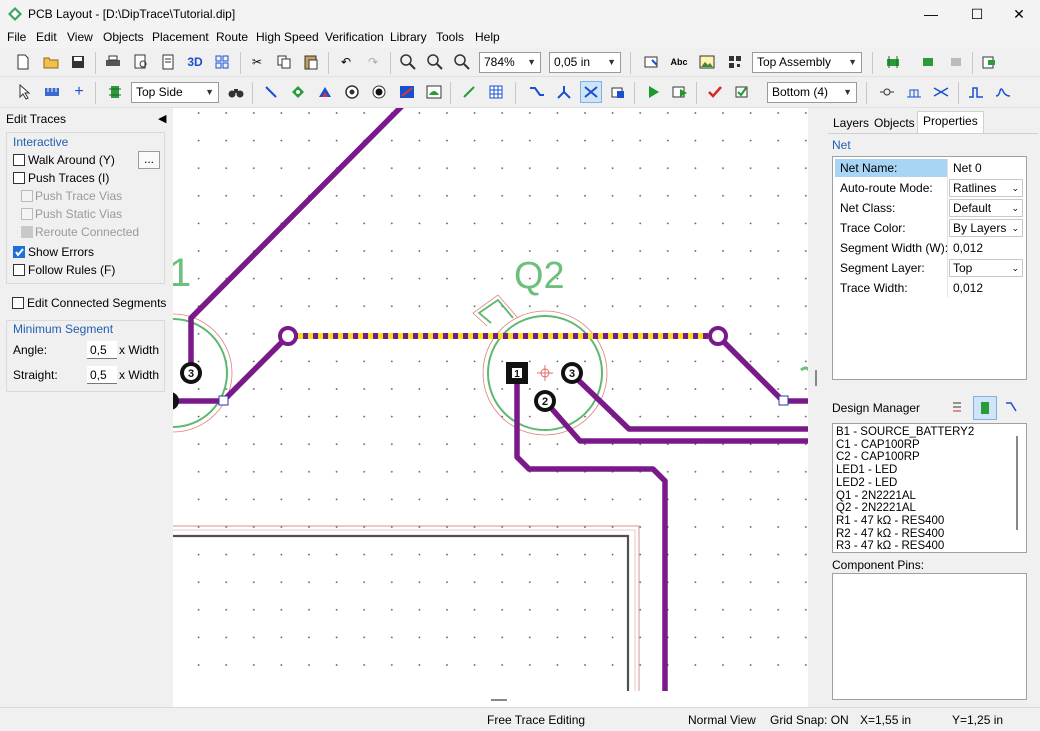  Describe the element at coordinates (23, 62) in the screenshot. I see `new-file-icon` at that location.